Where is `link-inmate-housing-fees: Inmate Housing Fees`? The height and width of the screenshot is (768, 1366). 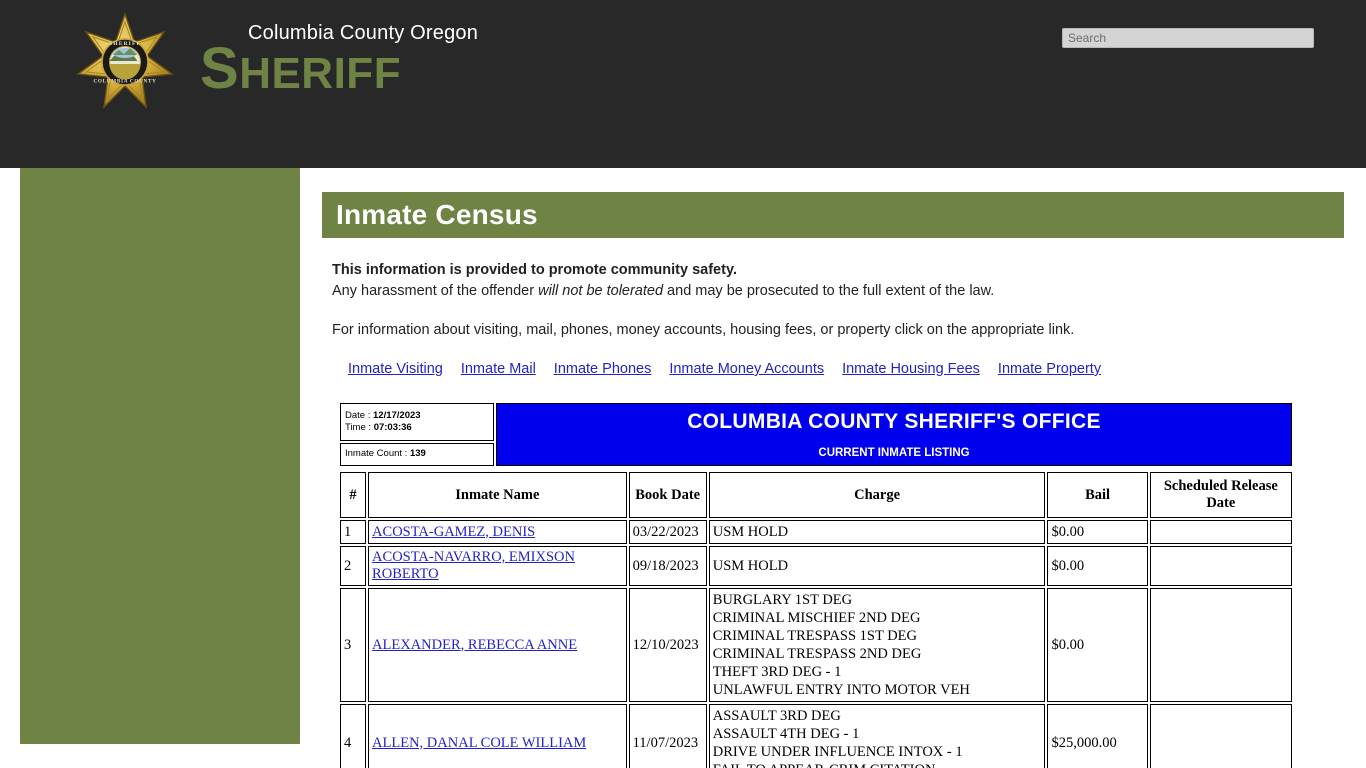
link-inmate-housing-fees: Inmate Housing Fees is located at coordinates (911, 369).